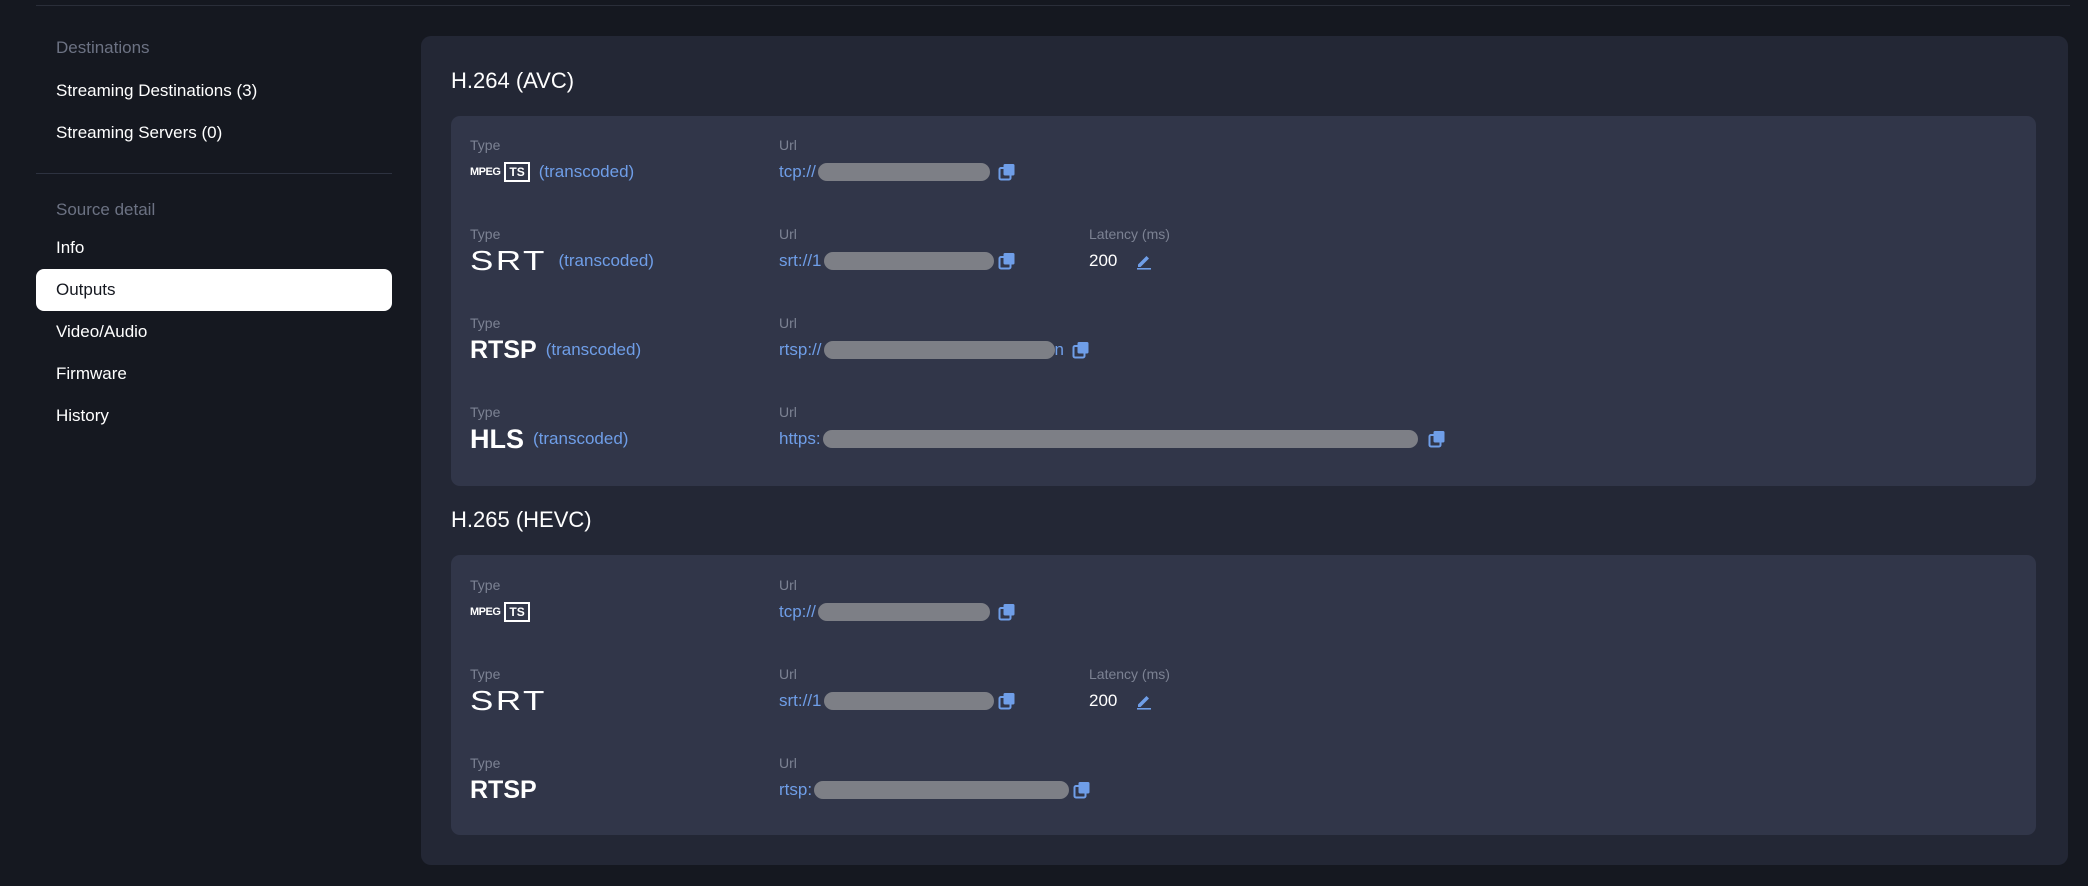 The width and height of the screenshot is (2088, 886). Describe the element at coordinates (214, 416) in the screenshot. I see `sidebar-item-history: History` at that location.